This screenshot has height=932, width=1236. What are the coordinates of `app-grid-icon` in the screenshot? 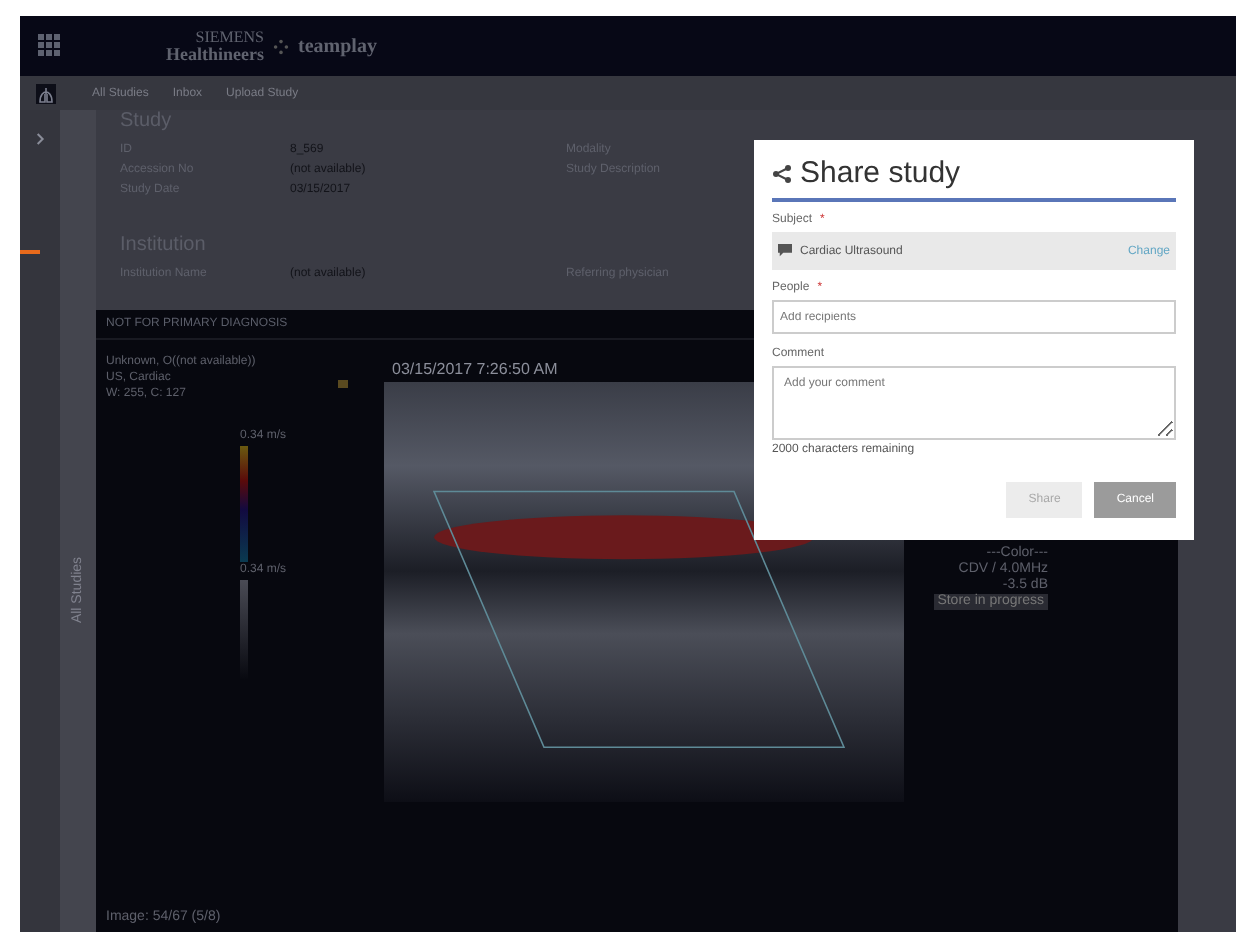 It's located at (50, 46).